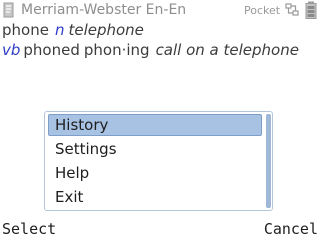 The image size is (320, 240). Describe the element at coordinates (51, 50) in the screenshot. I see `verb-forms: phoned` at that location.